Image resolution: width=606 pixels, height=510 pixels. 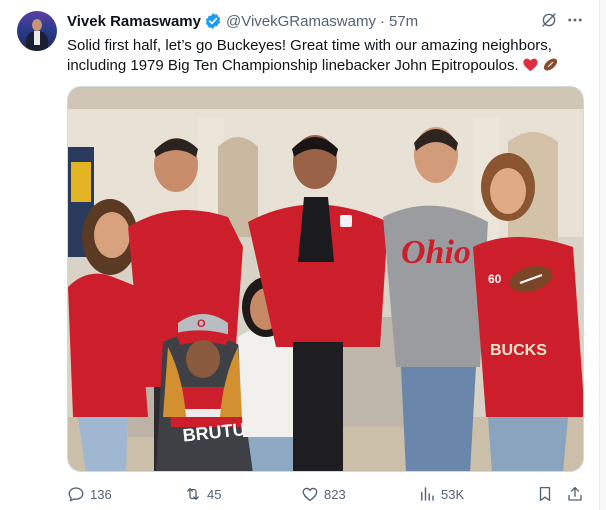 What do you see at coordinates (403, 21) in the screenshot?
I see `tweet-timestamp: 57m` at bounding box center [403, 21].